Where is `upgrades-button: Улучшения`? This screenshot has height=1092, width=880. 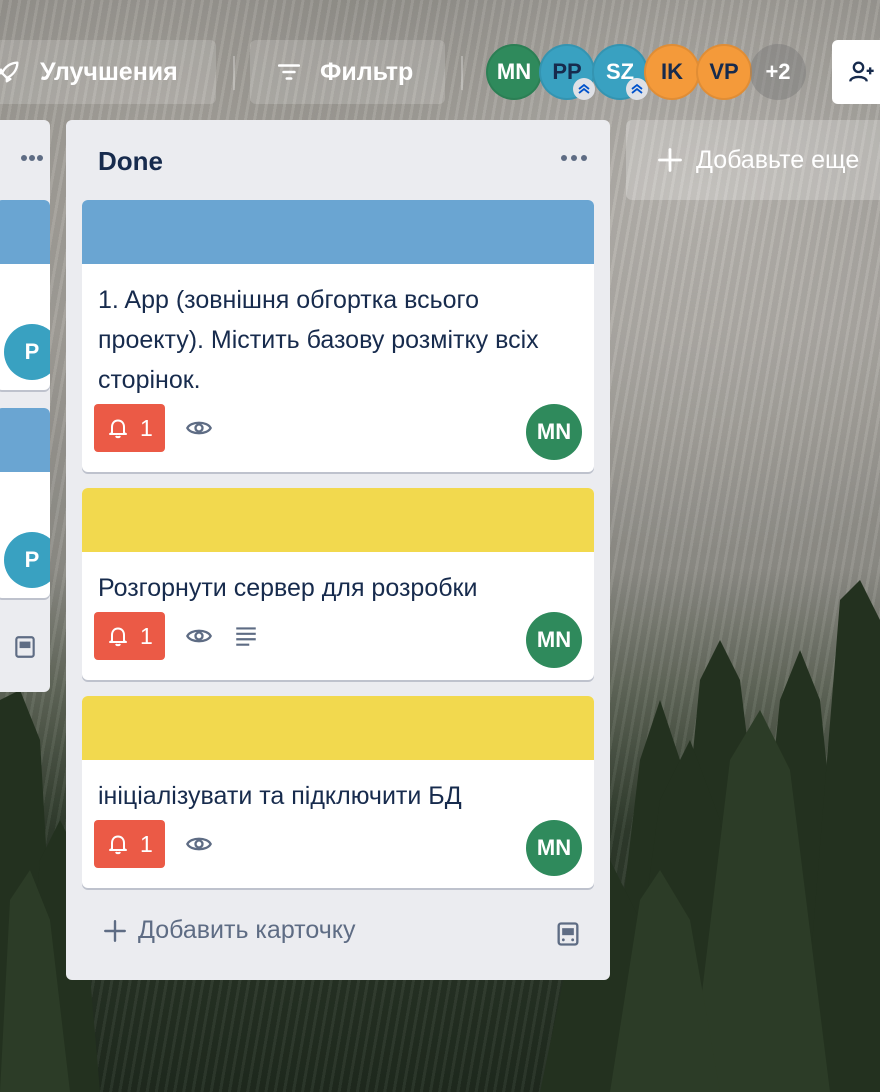 upgrades-button: Улучшения is located at coordinates (108, 72).